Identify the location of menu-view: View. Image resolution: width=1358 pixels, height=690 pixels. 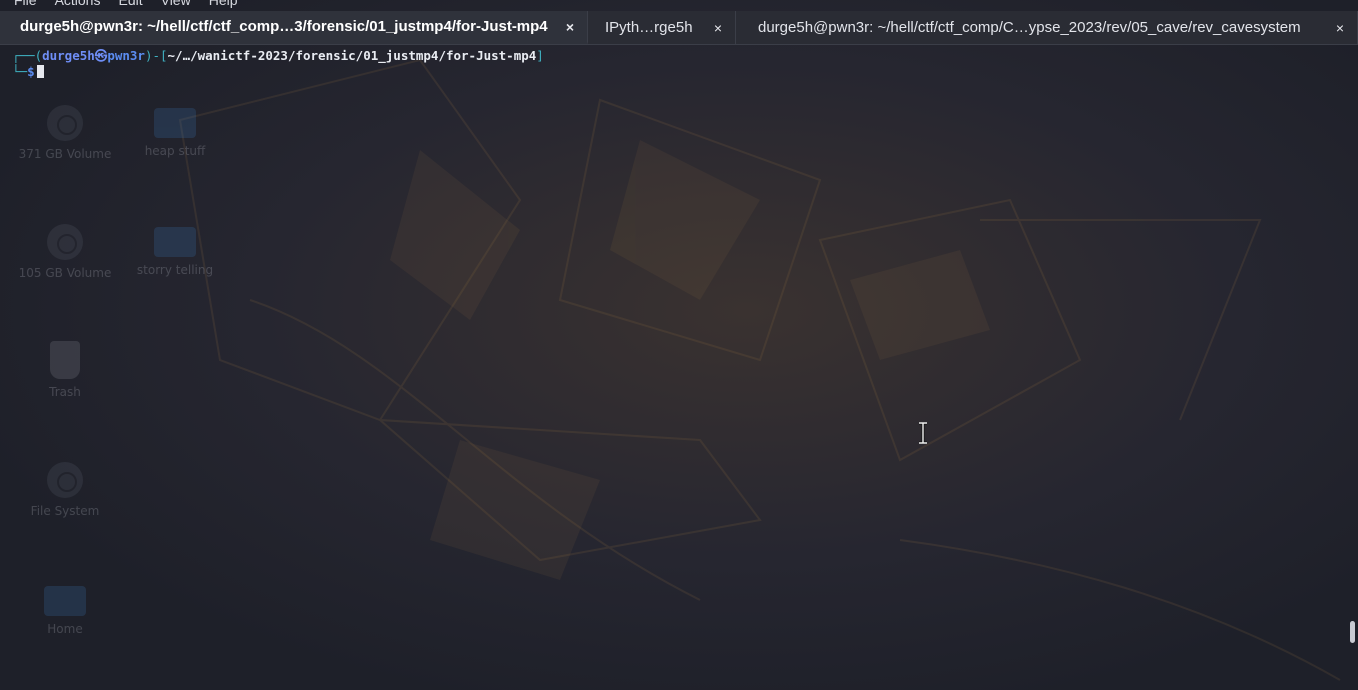
(176, 4).